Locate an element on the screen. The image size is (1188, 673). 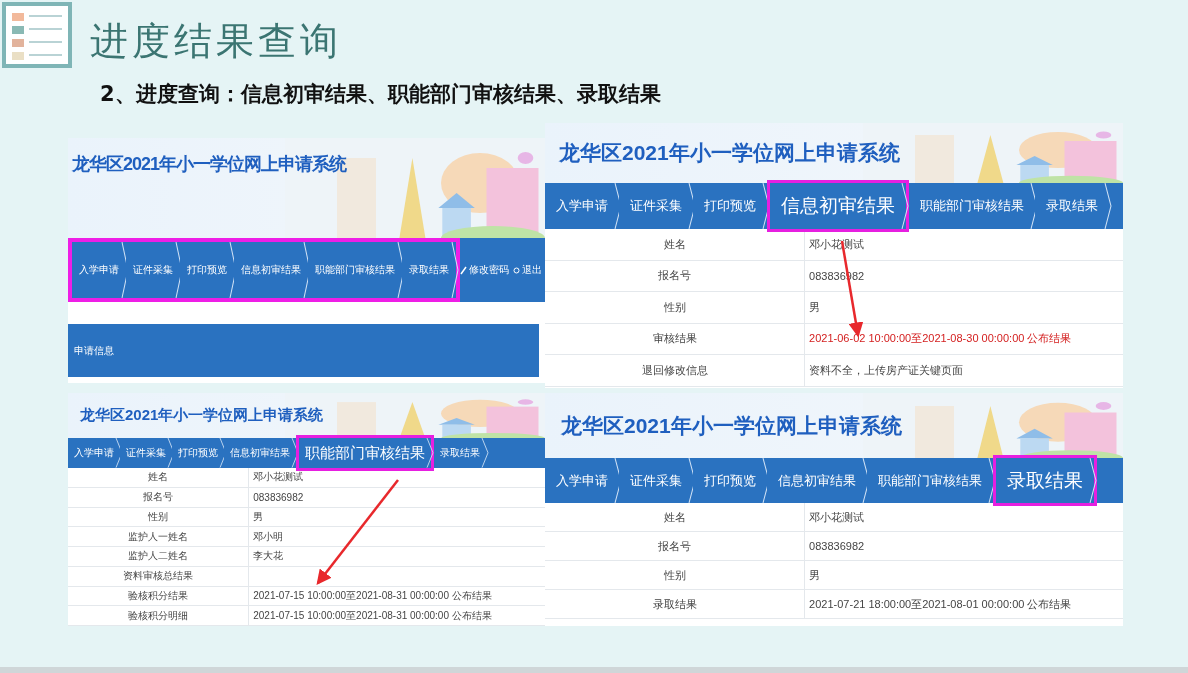
slide-subtitle: 2、进度查询：信息初审结果、职能部门审核结果、录取结果 is located at coordinates (381, 94).